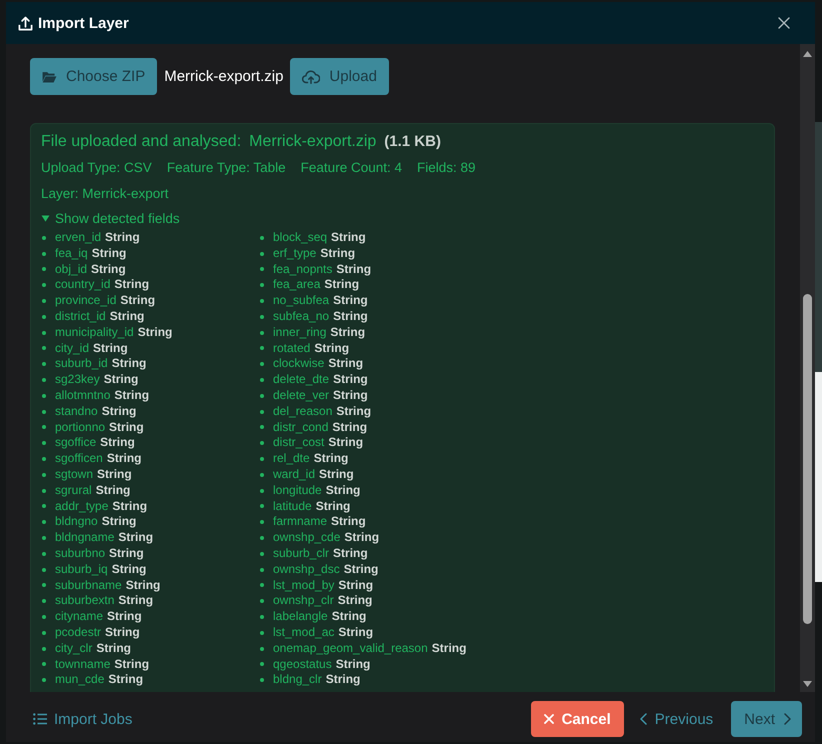  I want to click on upload-button: Upload, so click(339, 76).